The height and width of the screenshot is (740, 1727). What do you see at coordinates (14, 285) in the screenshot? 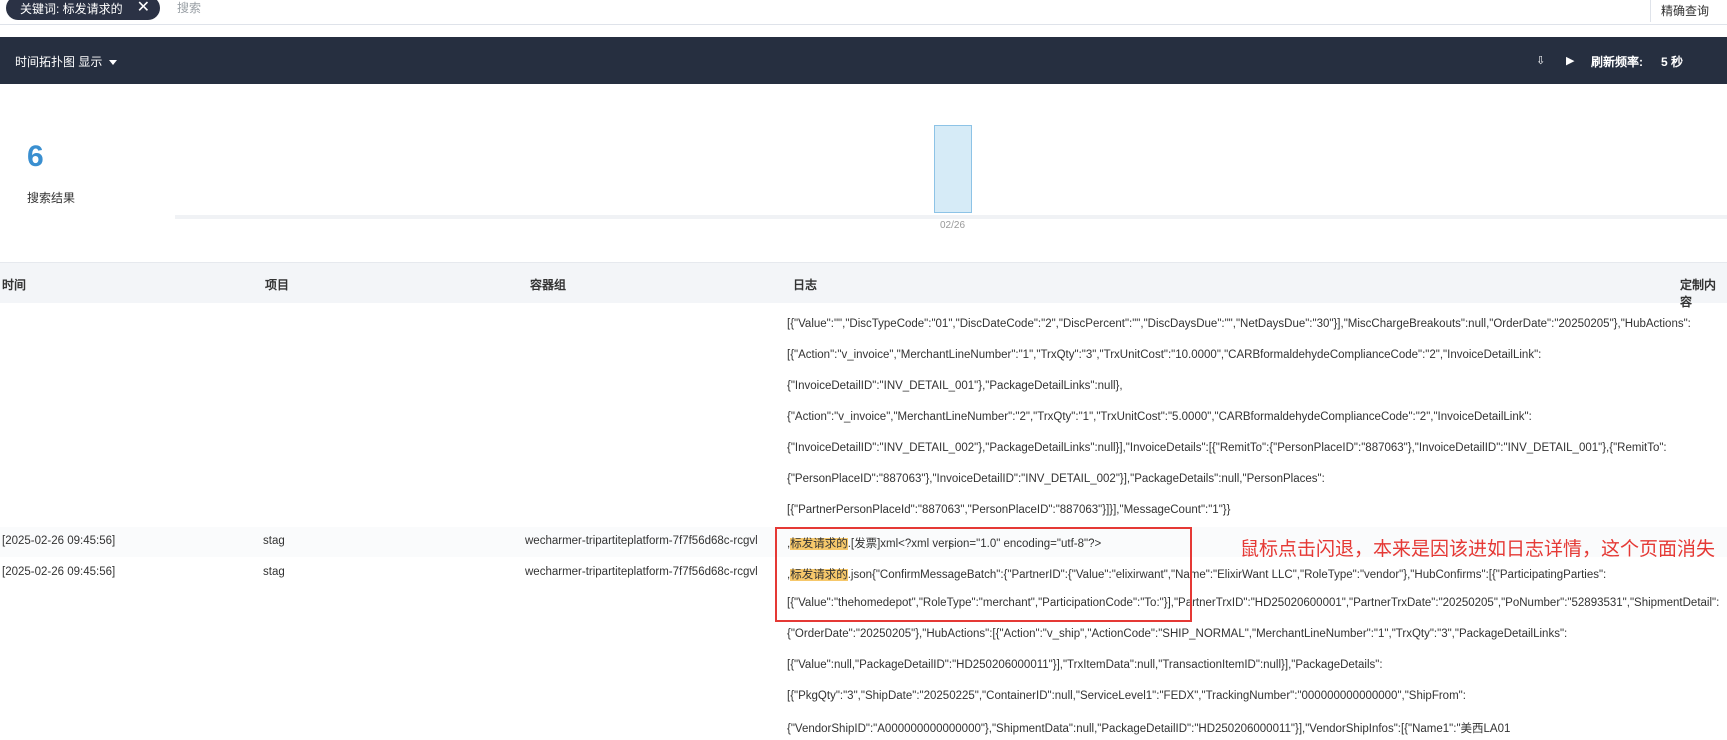
I see `column-header-time: 时间` at bounding box center [14, 285].